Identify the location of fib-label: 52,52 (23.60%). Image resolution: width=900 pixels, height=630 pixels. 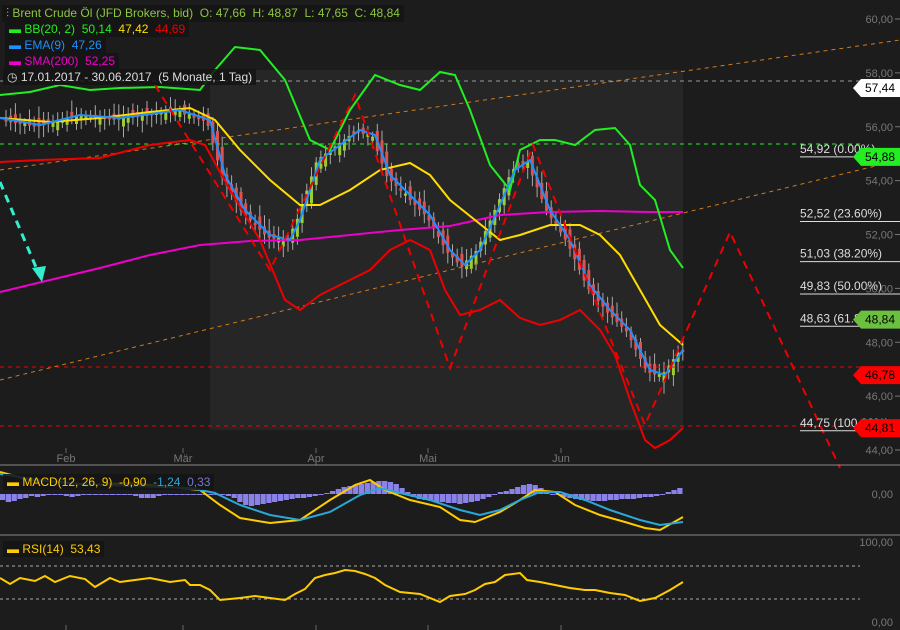
(841, 213).